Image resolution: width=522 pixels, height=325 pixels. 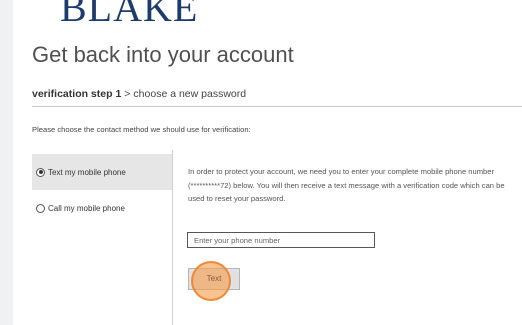 What do you see at coordinates (40, 172) in the screenshot?
I see `radio-selected-icon` at bounding box center [40, 172].